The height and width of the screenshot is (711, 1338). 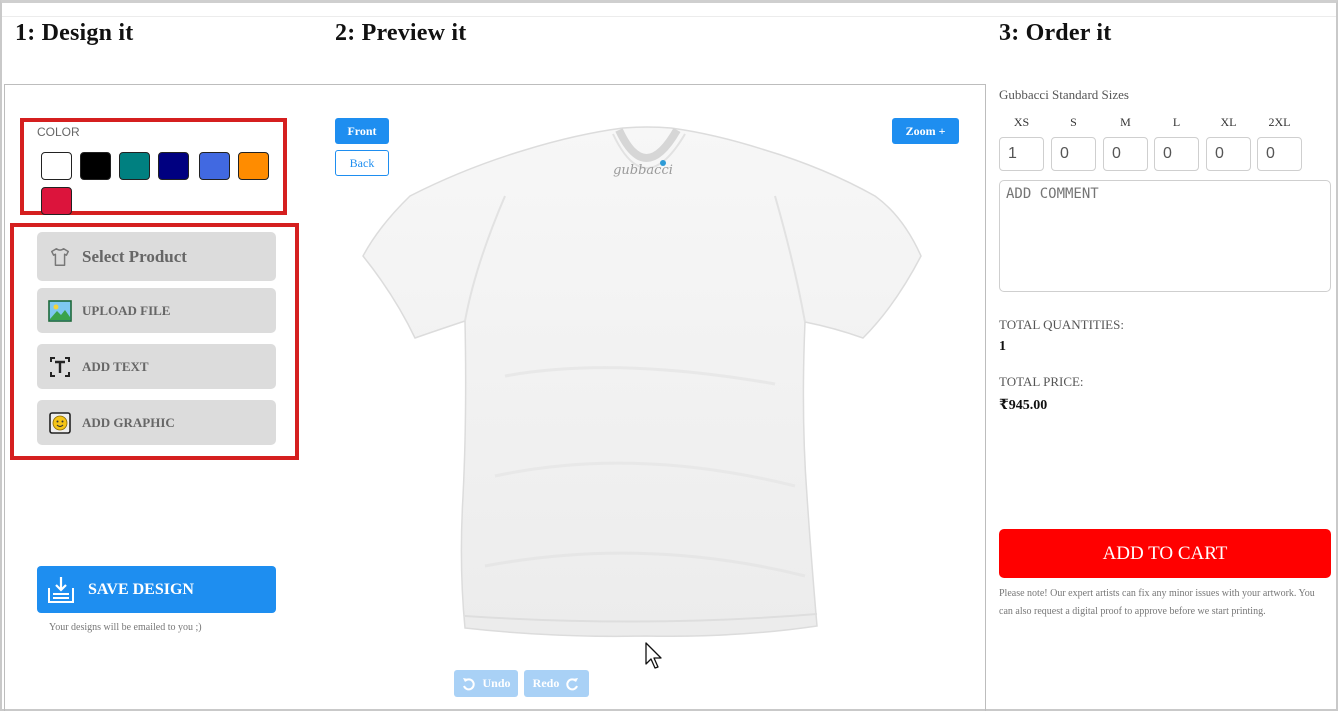 I want to click on qty-input-m, so click(x=1125, y=154).